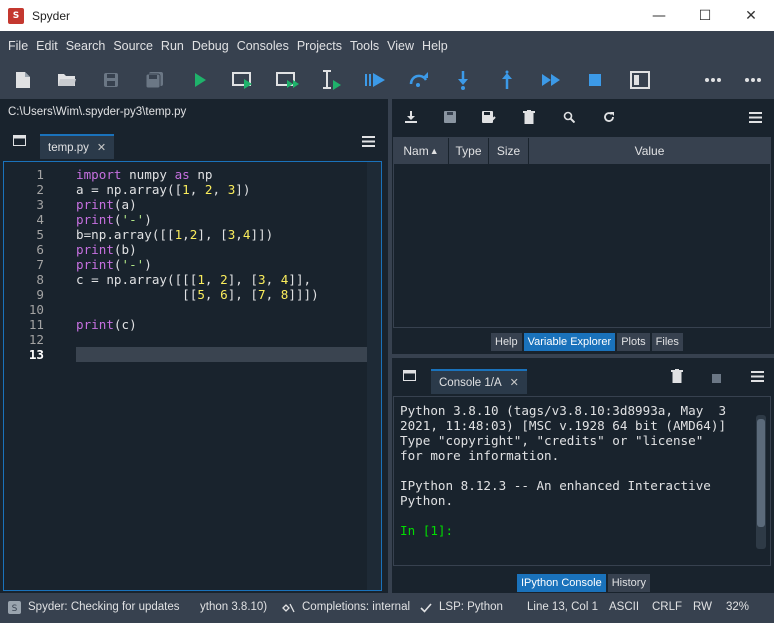 The width and height of the screenshot is (774, 623). Describe the element at coordinates (628, 583) in the screenshot. I see `tab-history: History` at that location.